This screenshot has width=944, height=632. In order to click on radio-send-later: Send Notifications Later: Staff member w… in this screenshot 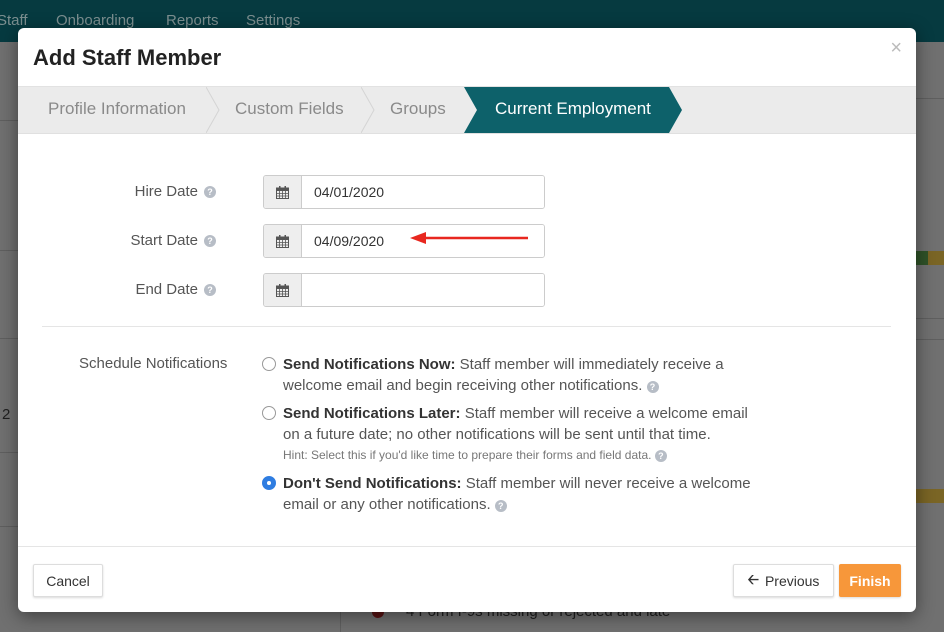, I will do `click(512, 434)`.